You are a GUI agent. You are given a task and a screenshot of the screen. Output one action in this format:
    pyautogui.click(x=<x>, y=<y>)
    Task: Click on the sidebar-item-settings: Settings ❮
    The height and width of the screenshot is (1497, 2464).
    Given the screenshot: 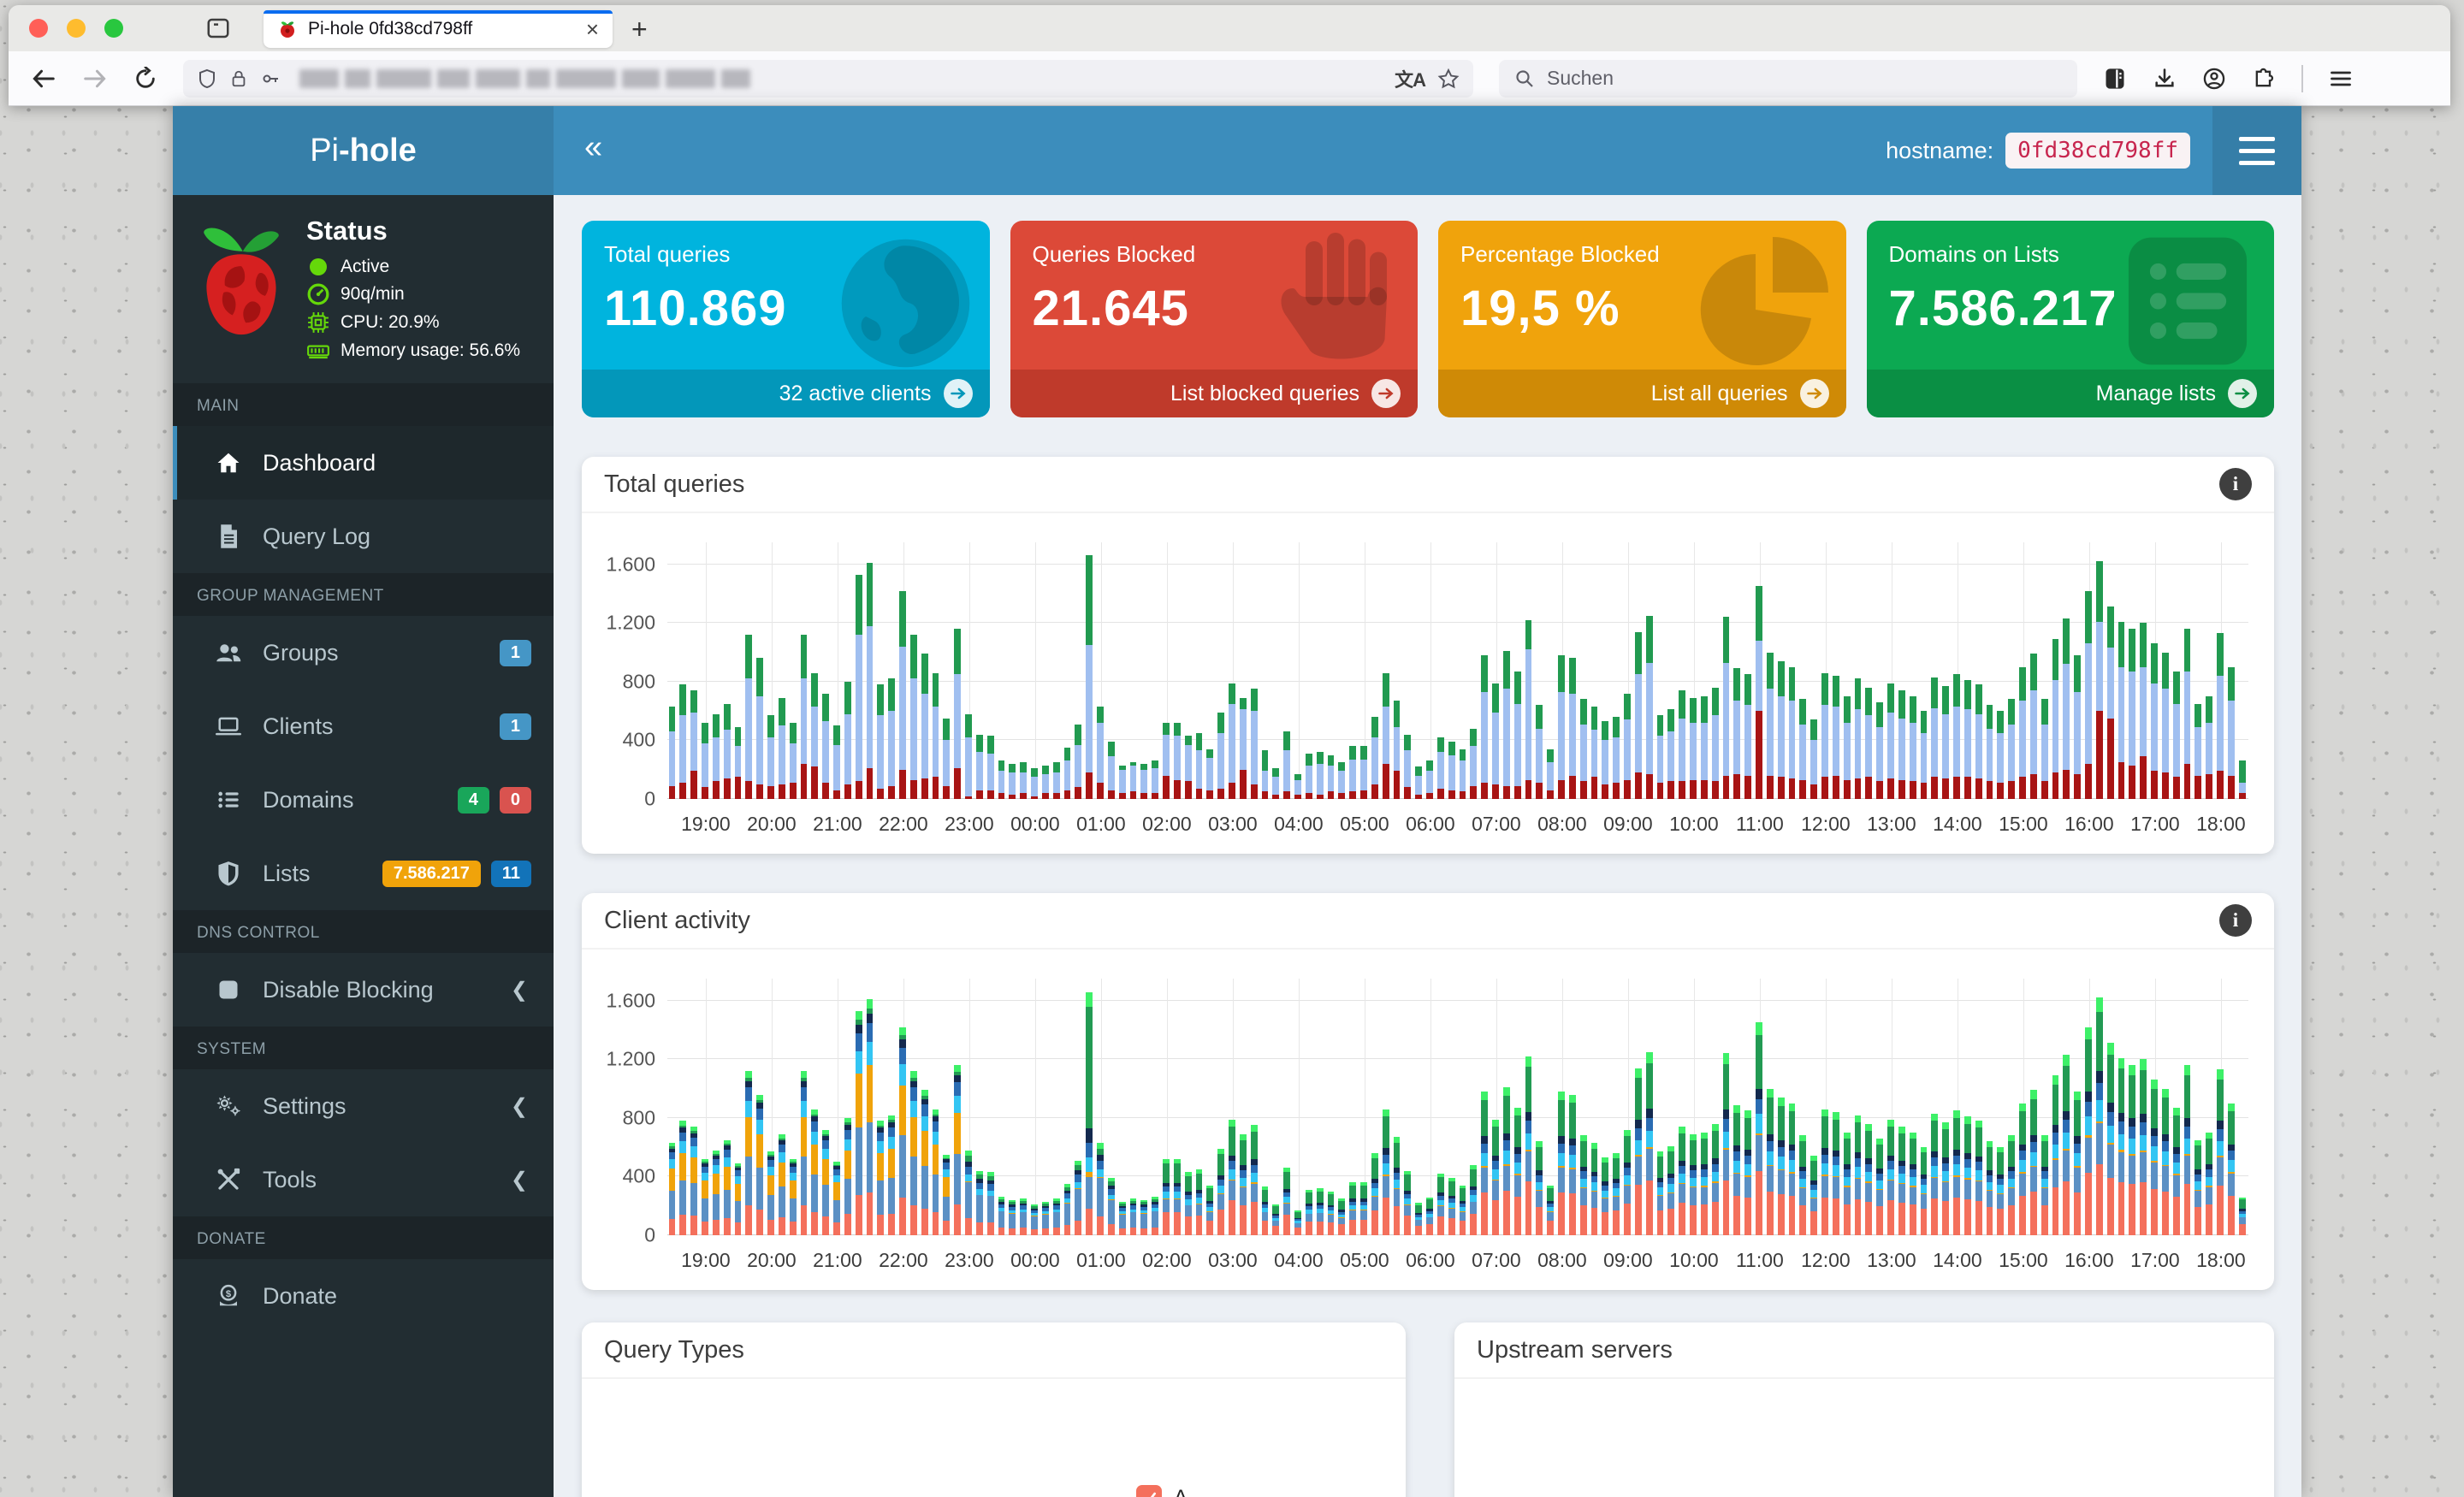 What is the action you would take?
    pyautogui.click(x=363, y=1106)
    